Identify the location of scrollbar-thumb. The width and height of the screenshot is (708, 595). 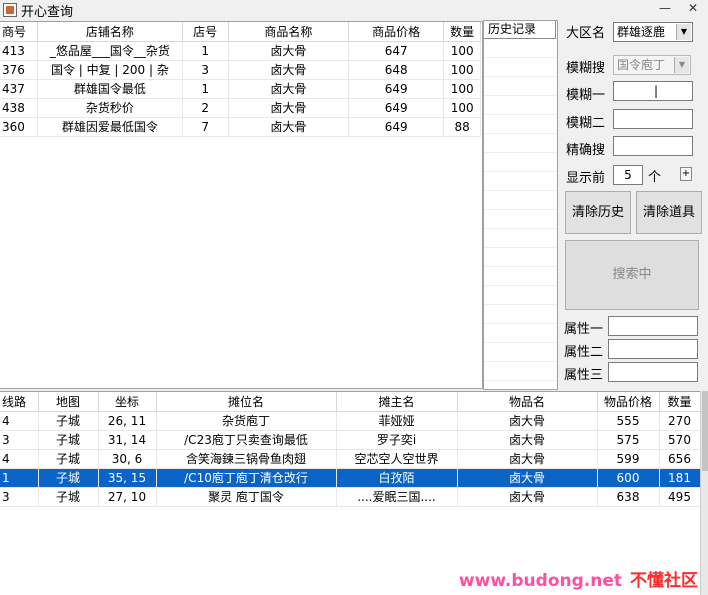
(705, 431).